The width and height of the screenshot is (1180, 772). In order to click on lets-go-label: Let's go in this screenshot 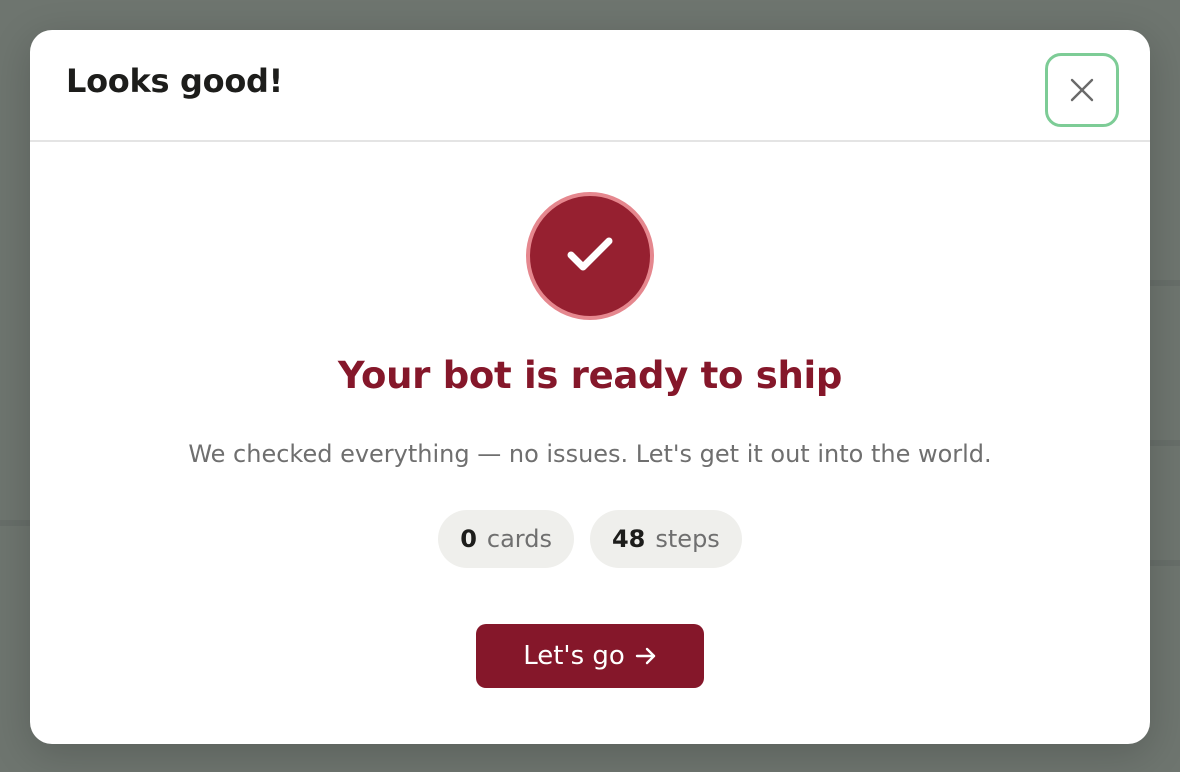, I will do `click(574, 656)`.